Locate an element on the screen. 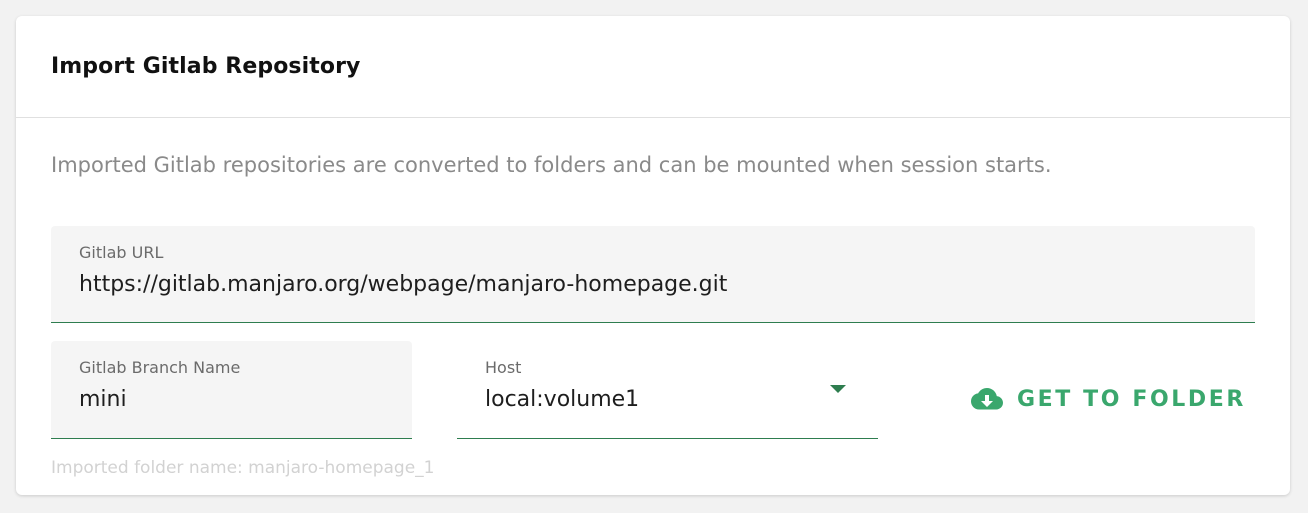  get-to-folder-button: GET TO FOLDER is located at coordinates (1111, 399).